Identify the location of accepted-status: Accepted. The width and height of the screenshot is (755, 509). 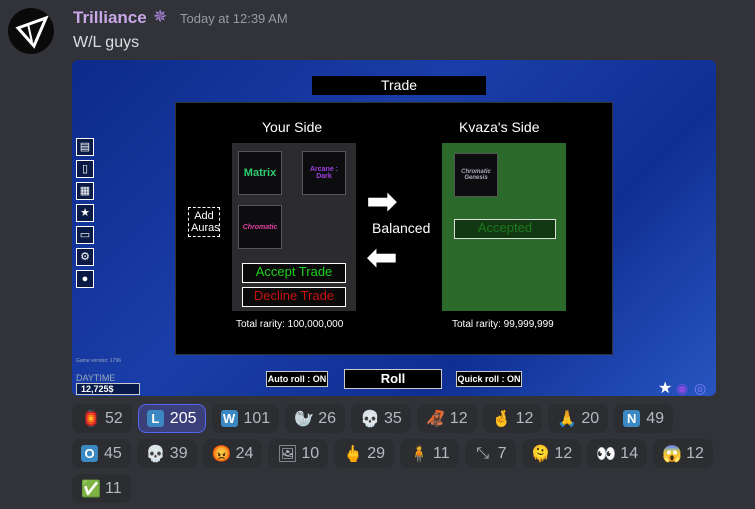
(505, 229).